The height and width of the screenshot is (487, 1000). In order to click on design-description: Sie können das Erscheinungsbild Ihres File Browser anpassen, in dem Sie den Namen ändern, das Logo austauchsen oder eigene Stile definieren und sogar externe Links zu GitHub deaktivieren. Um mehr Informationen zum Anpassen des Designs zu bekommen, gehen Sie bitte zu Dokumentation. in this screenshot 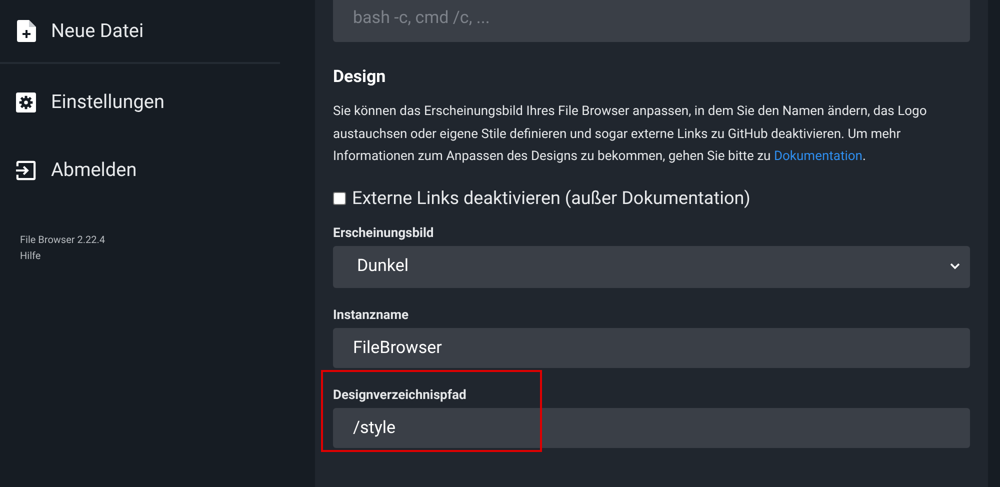, I will do `click(630, 134)`.